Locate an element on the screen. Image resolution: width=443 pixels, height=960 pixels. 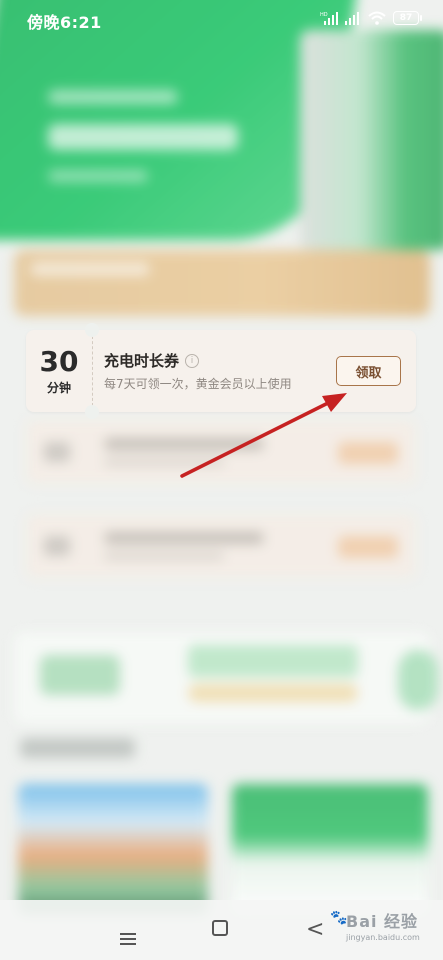
coupon-value: 30 分钟 is located at coordinates (59, 371).